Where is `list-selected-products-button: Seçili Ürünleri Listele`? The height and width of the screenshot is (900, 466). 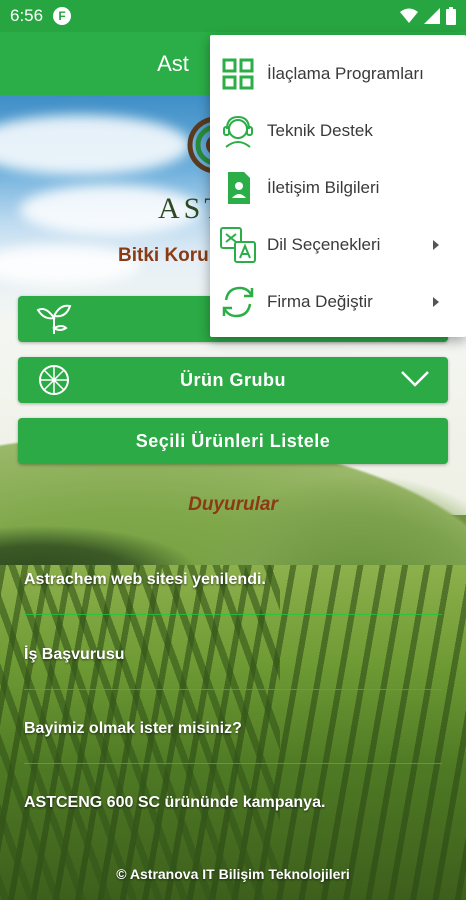 list-selected-products-button: Seçili Ürünleri Listele is located at coordinates (233, 441).